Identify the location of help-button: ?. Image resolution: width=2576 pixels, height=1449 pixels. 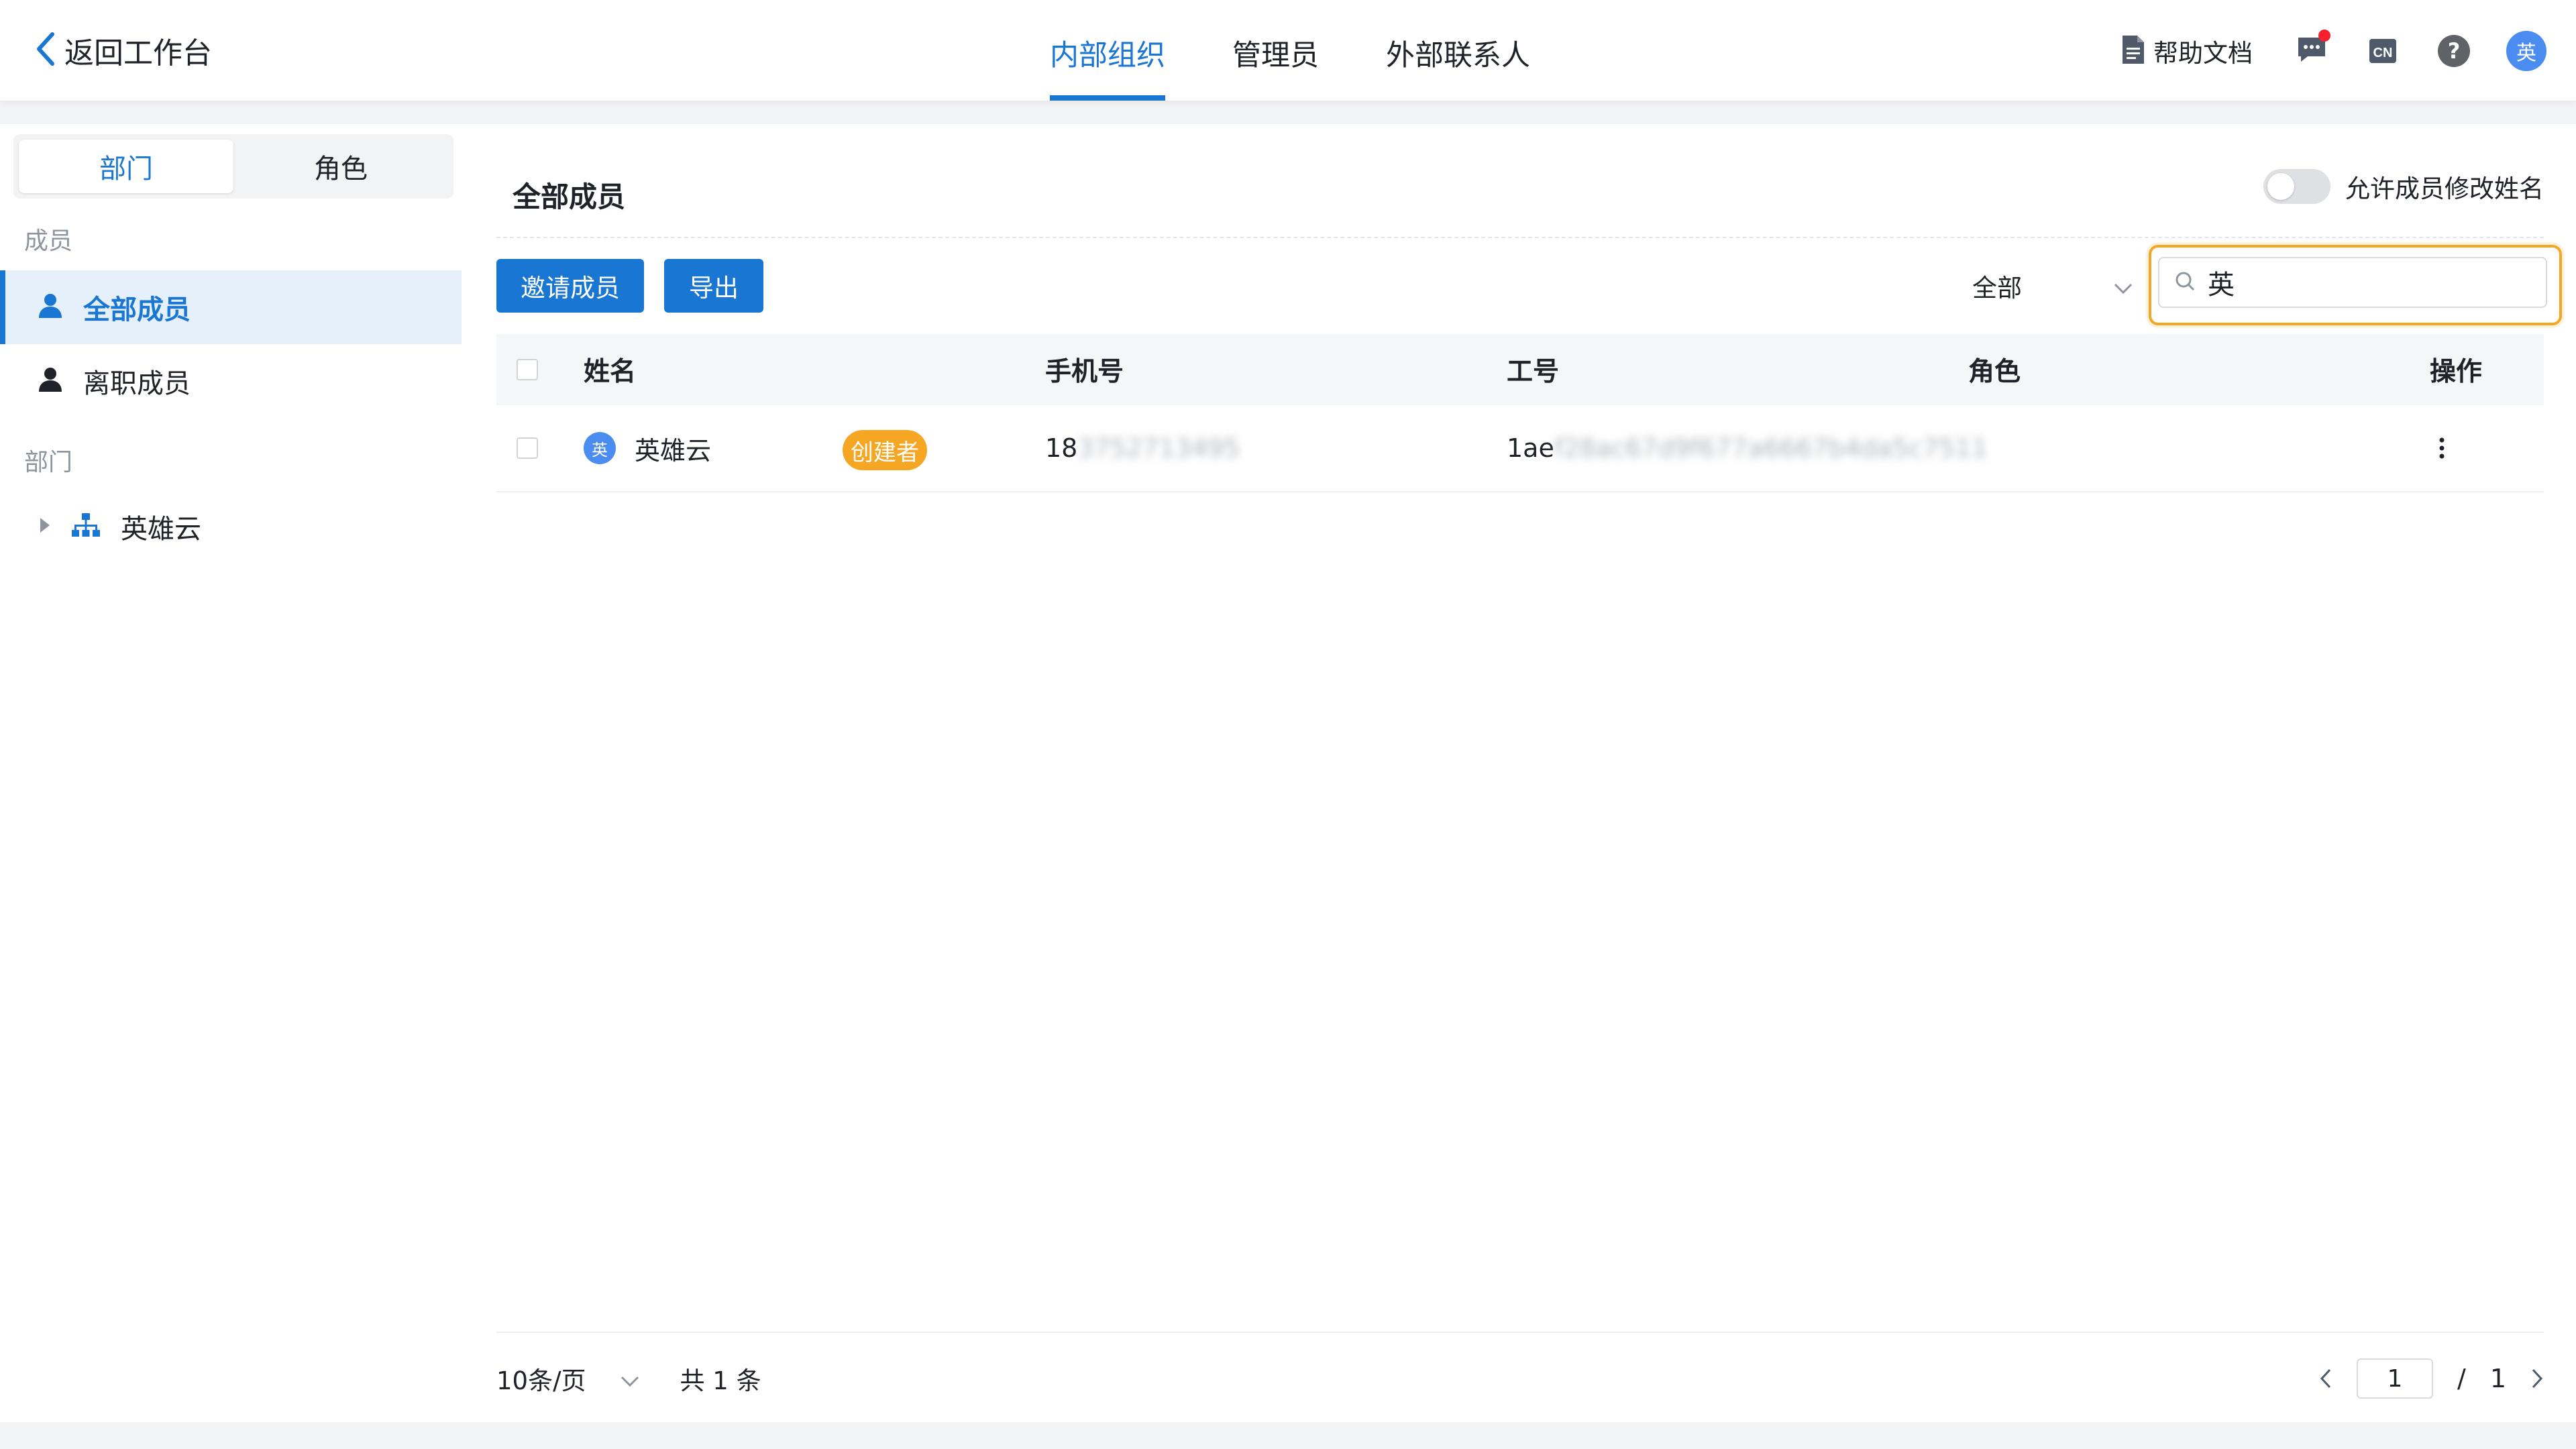
(2454, 51).